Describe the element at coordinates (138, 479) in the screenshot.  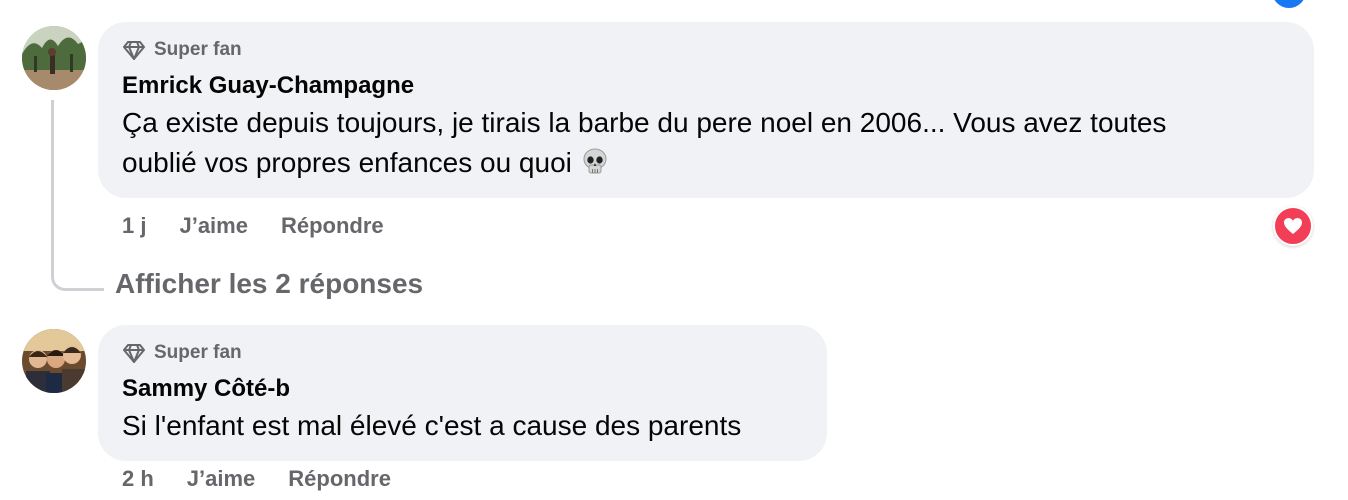
I see `comment-timestamp: 2 h` at that location.